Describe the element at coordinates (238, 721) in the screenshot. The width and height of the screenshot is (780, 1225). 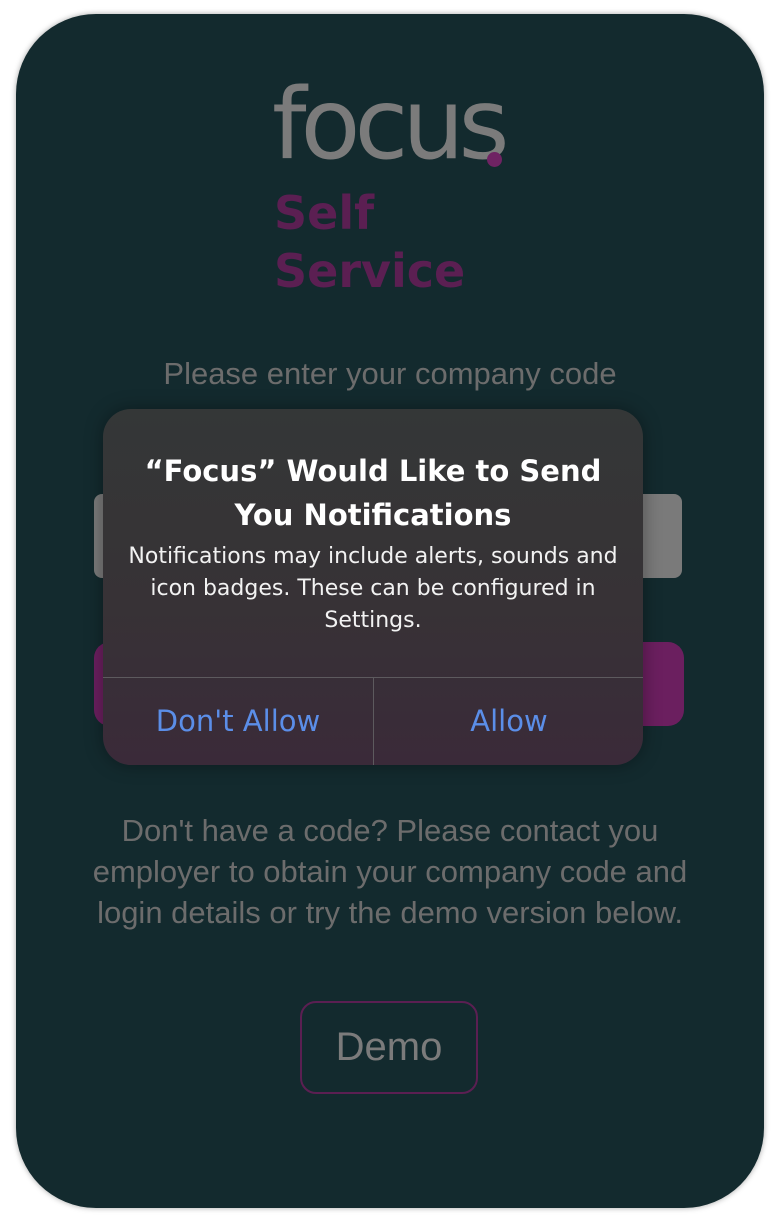
I see `dont-allow-button: Don't Allow` at that location.